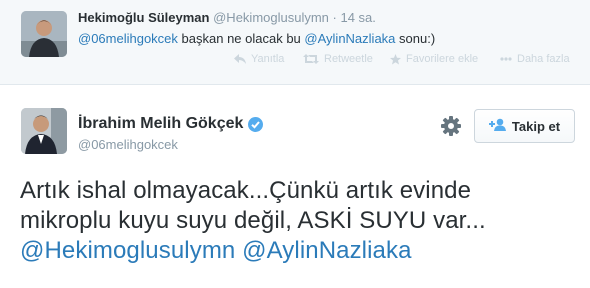 The image size is (590, 288). Describe the element at coordinates (349, 38) in the screenshot. I see `reply-mention-aylin: @AylinNazliaka` at that location.